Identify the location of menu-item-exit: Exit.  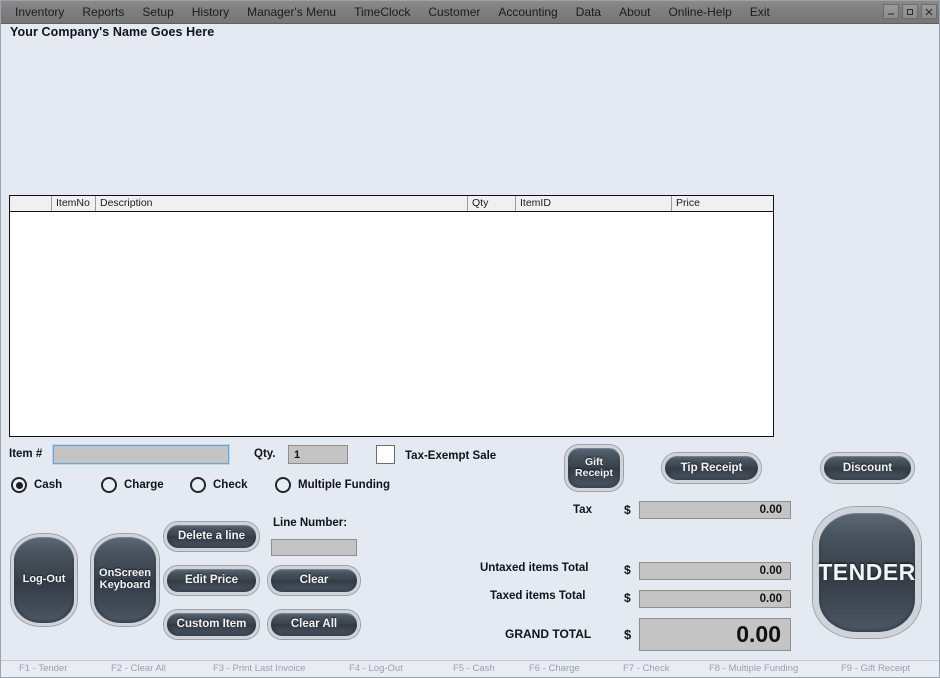
(760, 12).